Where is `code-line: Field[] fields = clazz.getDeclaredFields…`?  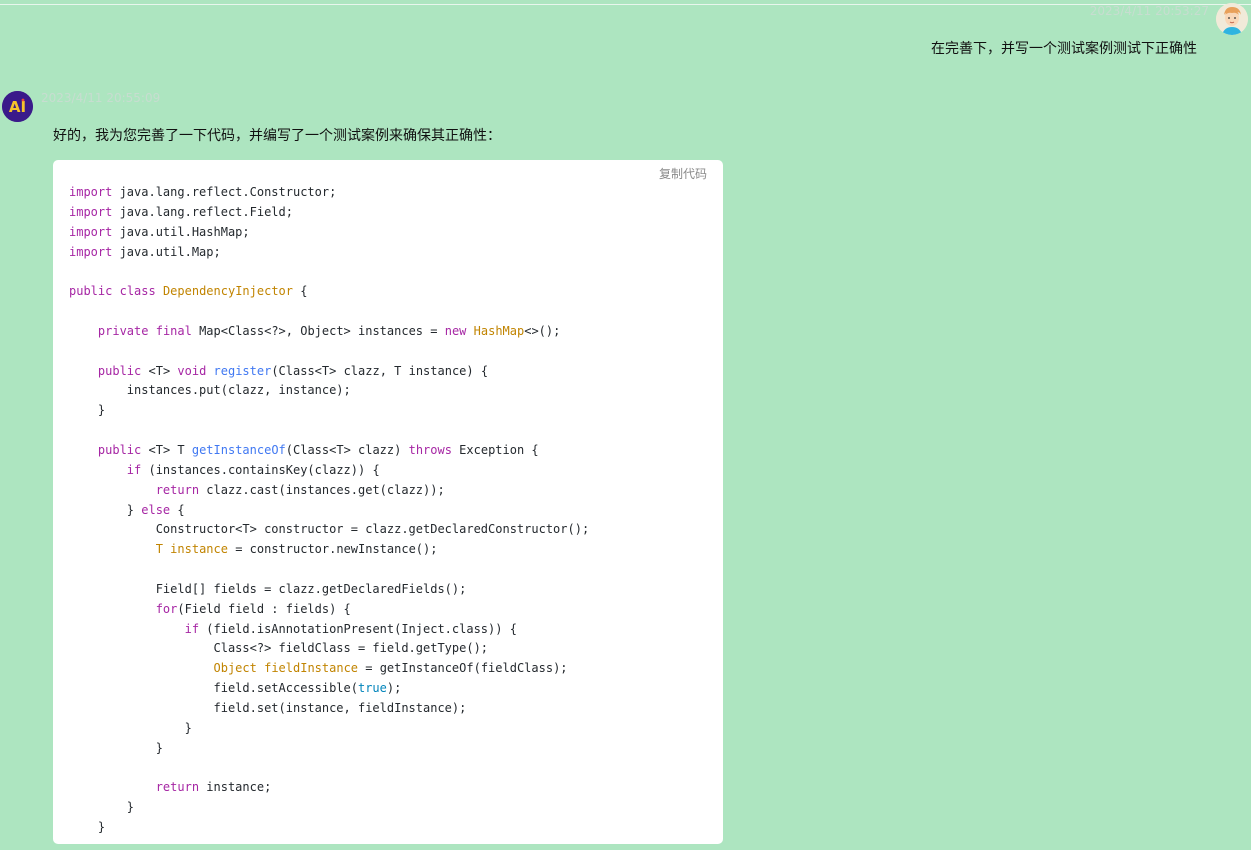 code-line: Field[] fields = clazz.getDeclaredFields… is located at coordinates (329, 590).